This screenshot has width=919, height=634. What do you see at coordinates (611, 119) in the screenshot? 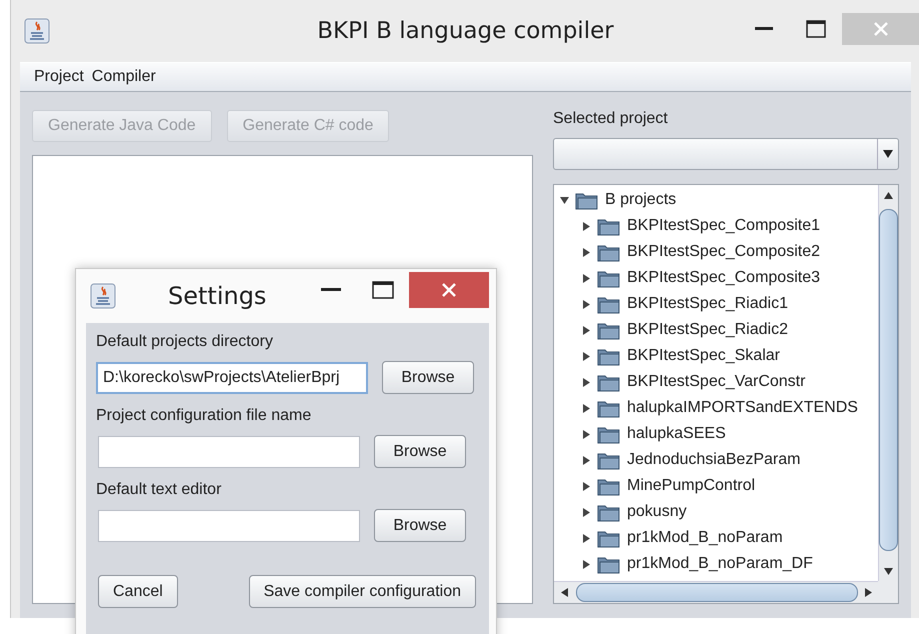
I see `selected-project-label: Selected project` at bounding box center [611, 119].